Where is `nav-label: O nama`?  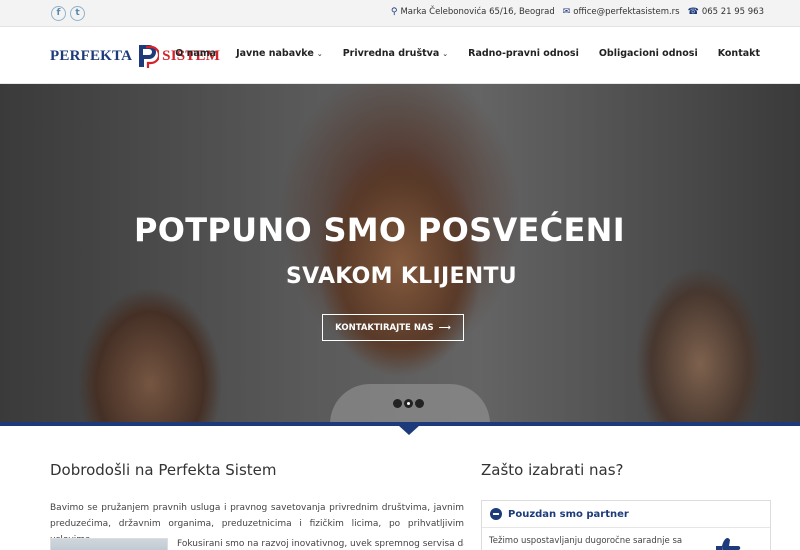
nav-label: O nama is located at coordinates (196, 53).